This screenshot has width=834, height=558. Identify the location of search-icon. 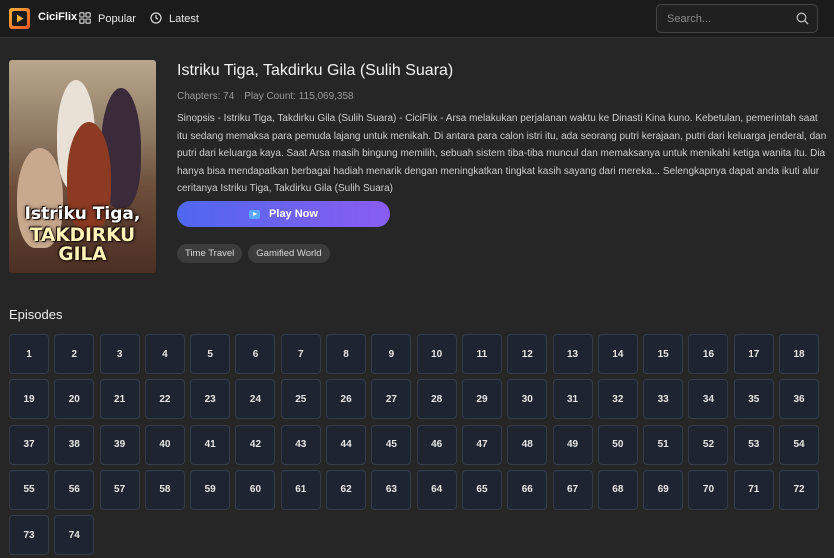
(802, 21).